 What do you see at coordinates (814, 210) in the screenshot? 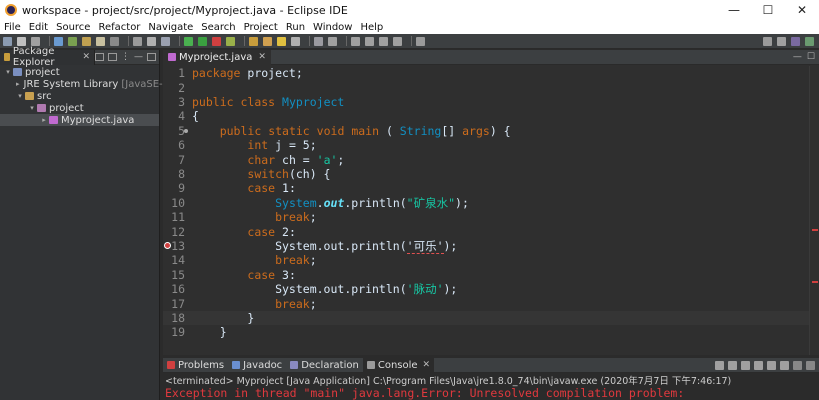
I see `editor-scrollbar` at bounding box center [814, 210].